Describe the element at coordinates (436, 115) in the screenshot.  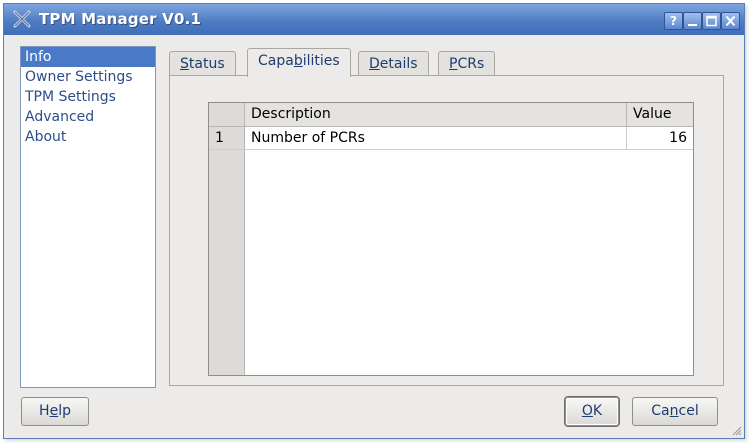
I see `column-header-description: Description` at that location.